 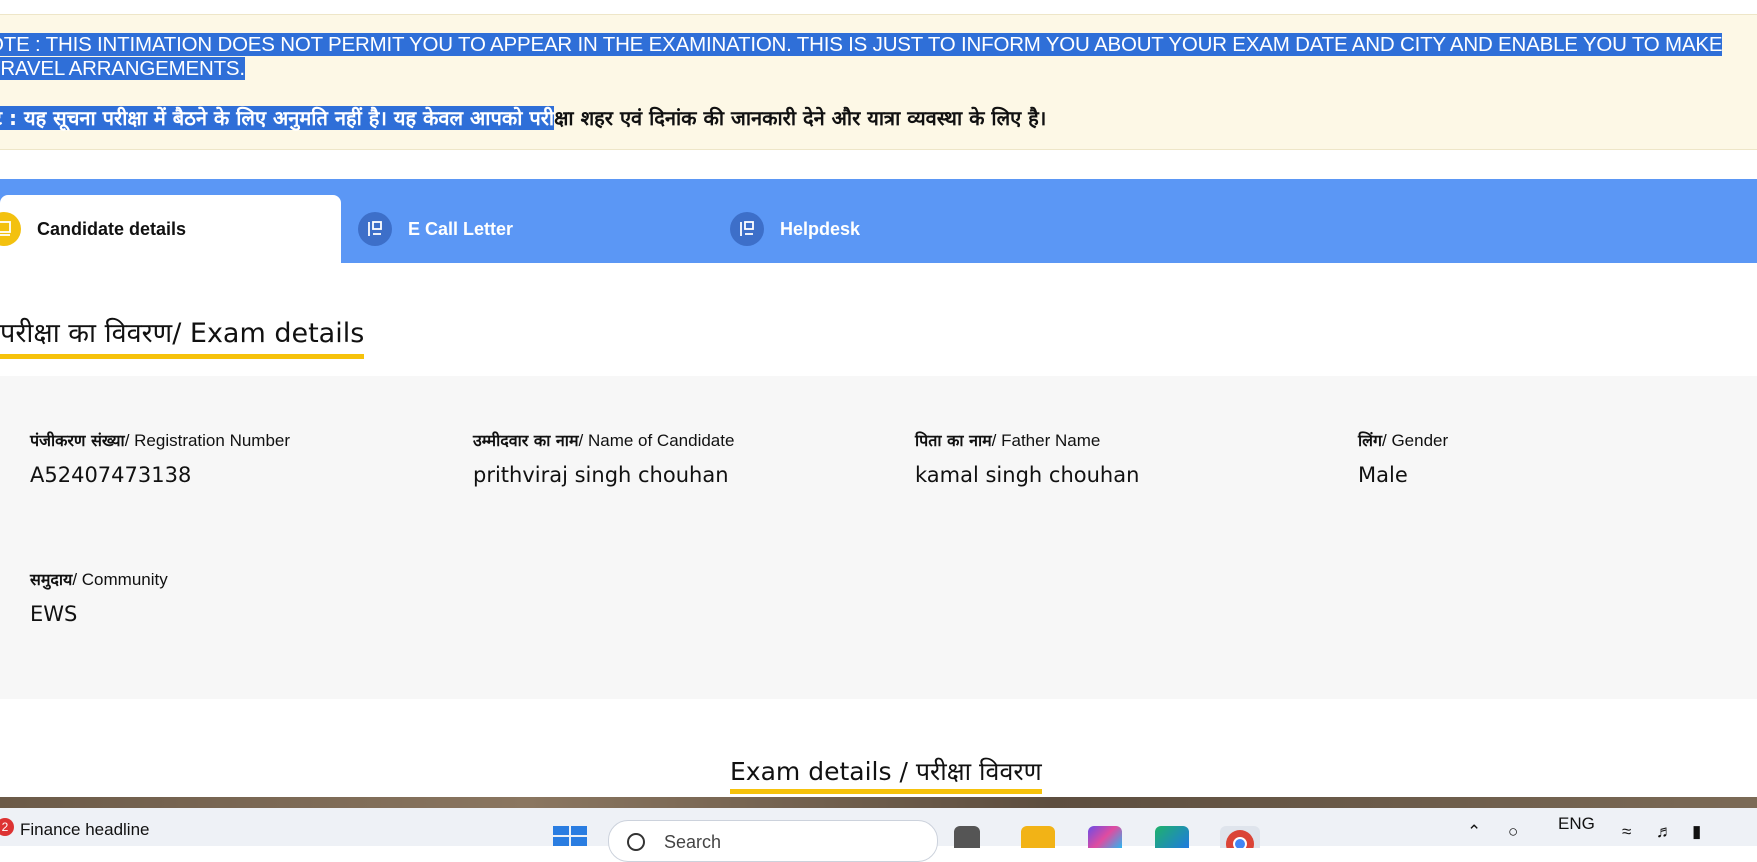 What do you see at coordinates (1403, 440) in the screenshot?
I see `gender-label: लिंग/ Gender` at bounding box center [1403, 440].